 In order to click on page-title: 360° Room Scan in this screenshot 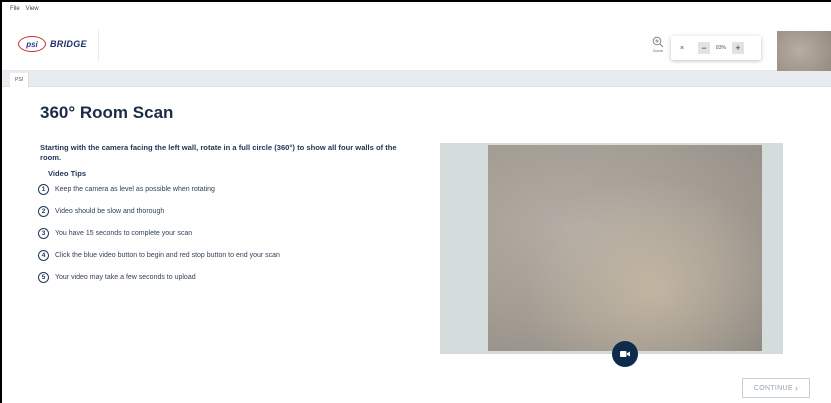, I will do `click(107, 112)`.